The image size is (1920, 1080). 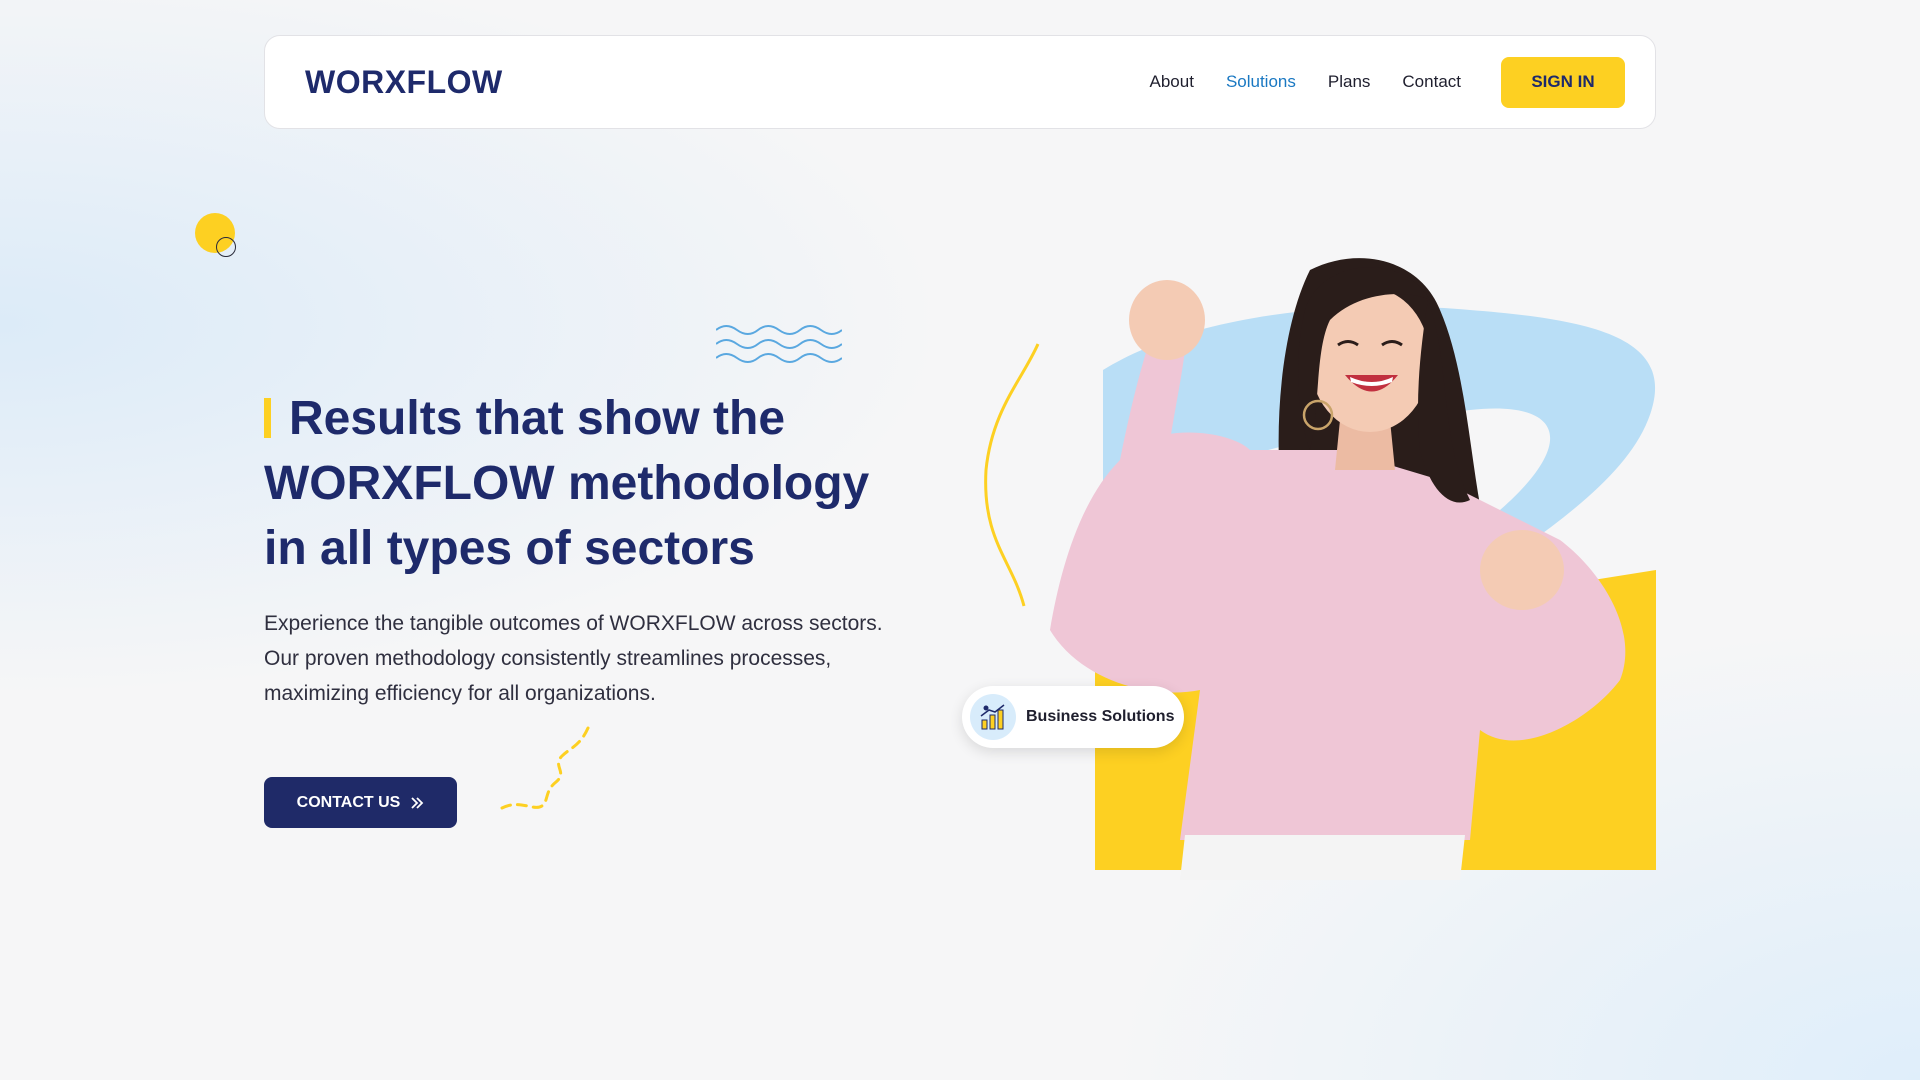 I want to click on contact-us-label: CONTACT US, so click(x=348, y=802).